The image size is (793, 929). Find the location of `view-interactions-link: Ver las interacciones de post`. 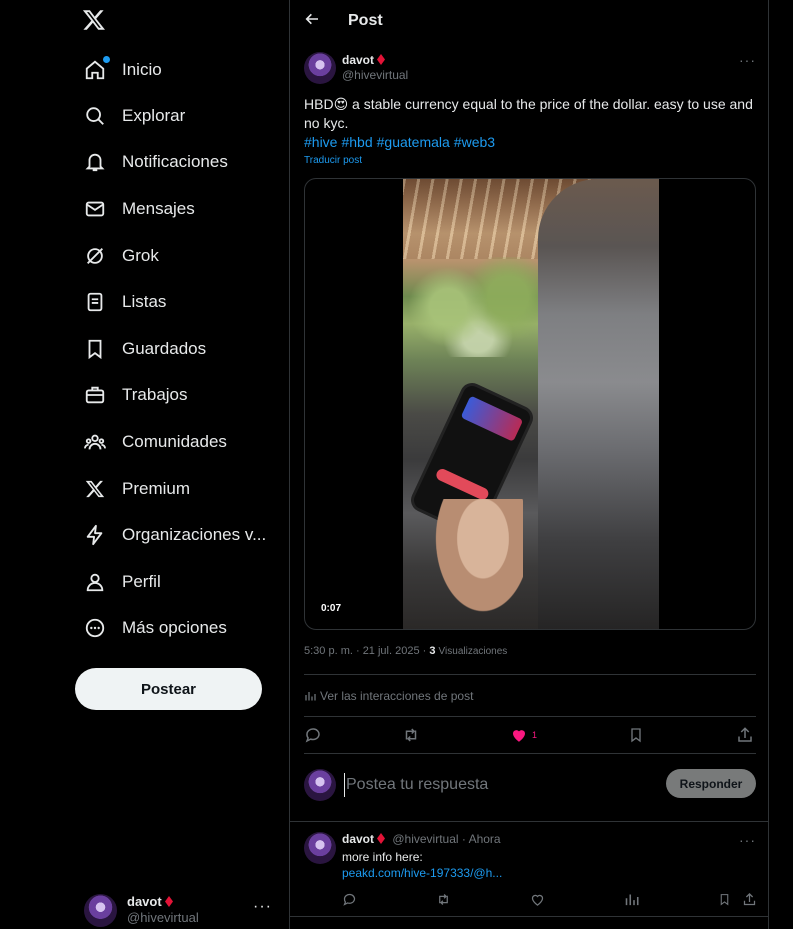

view-interactions-link: Ver las interacciones de post is located at coordinates (388, 696).